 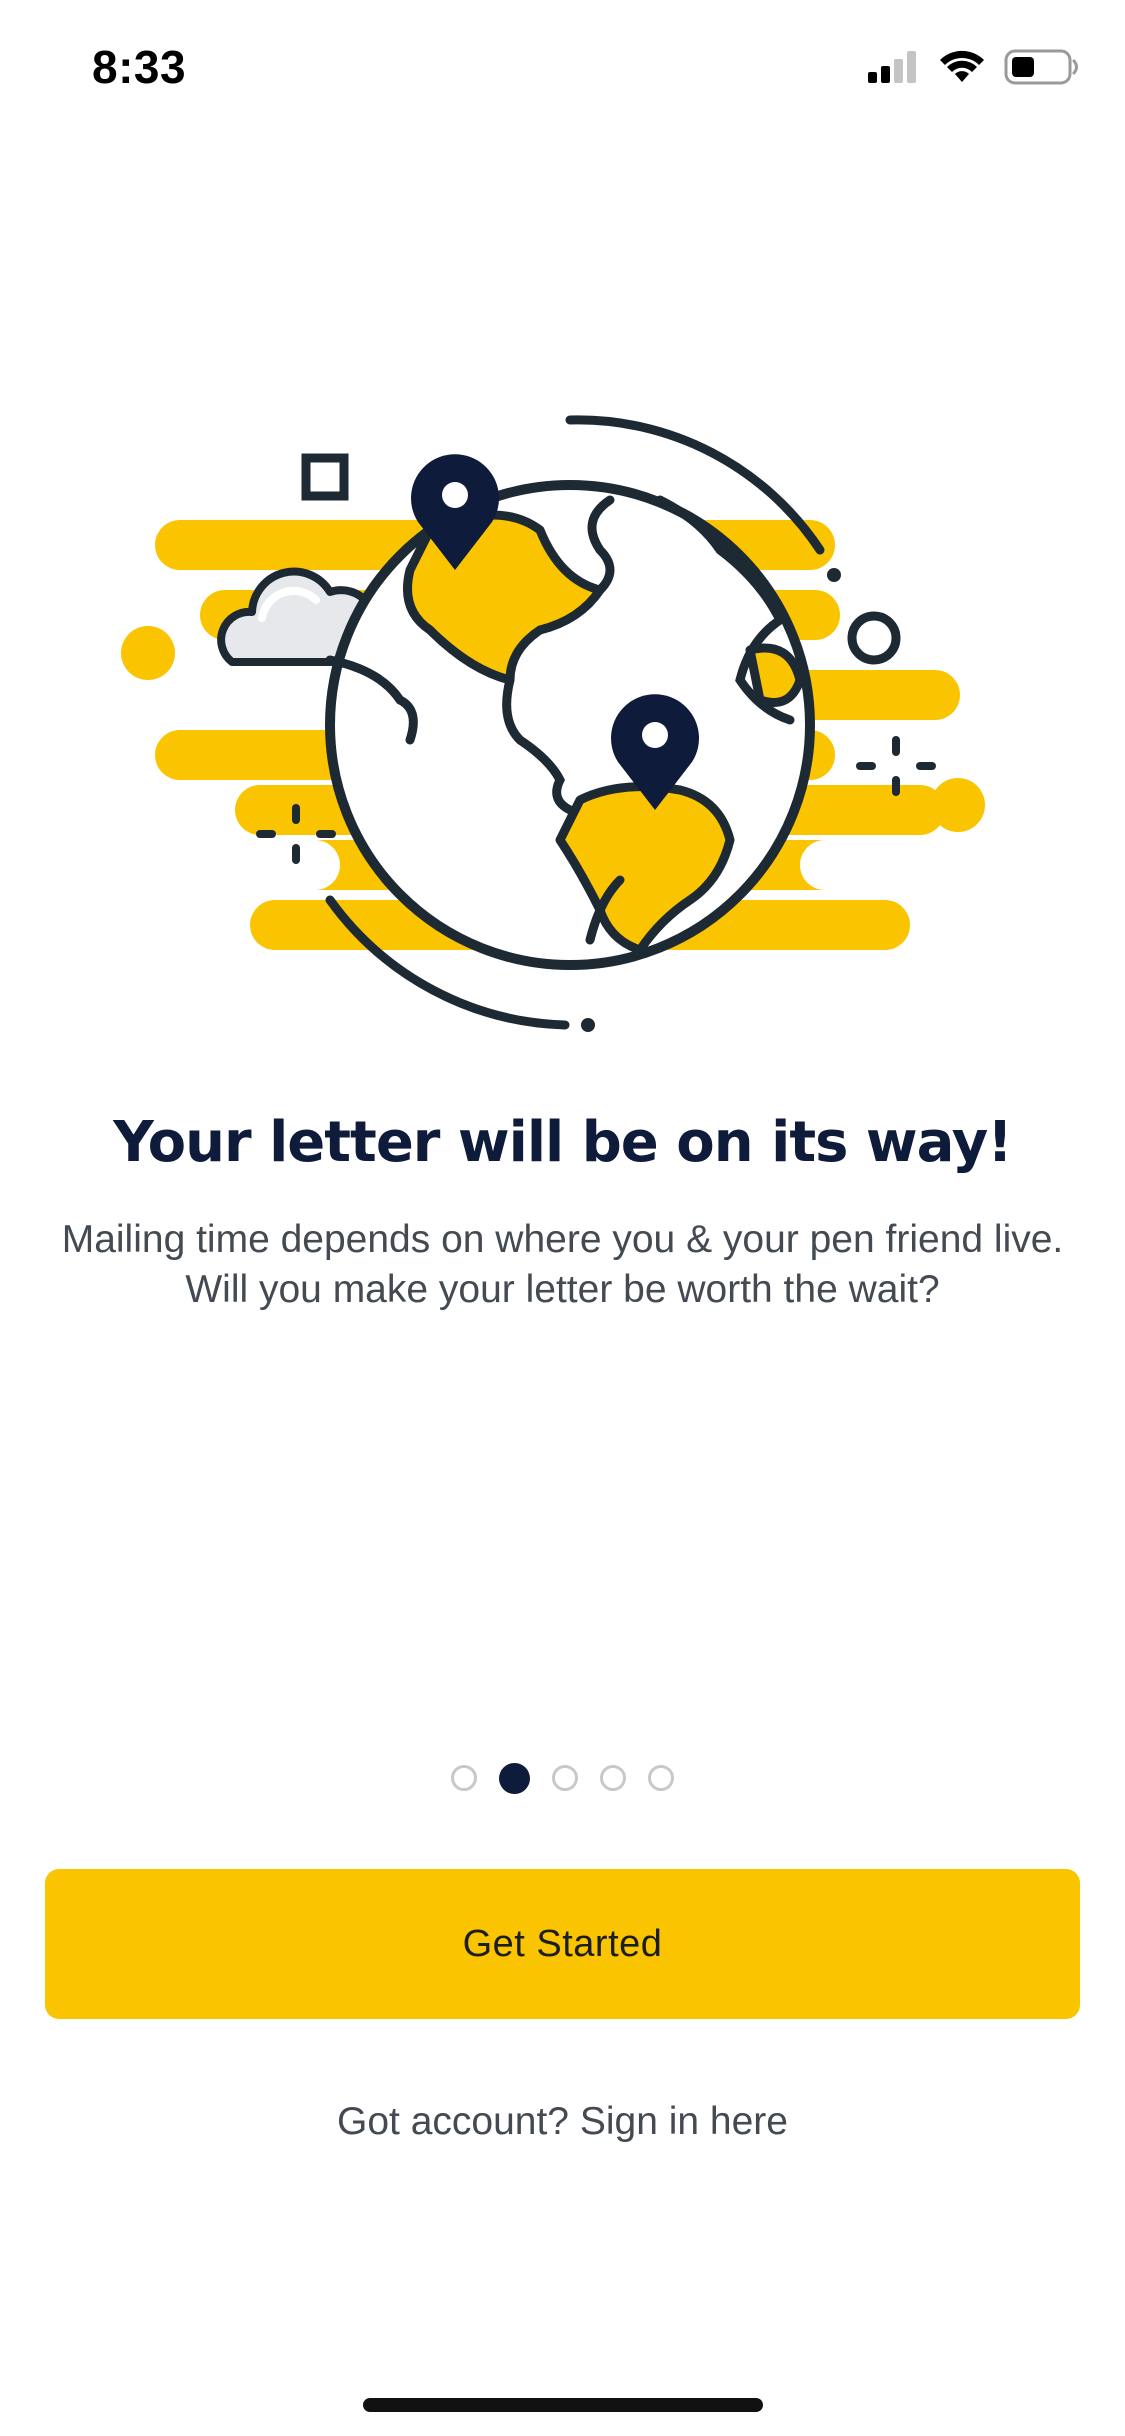 I want to click on battery-icon, so click(x=1041, y=67).